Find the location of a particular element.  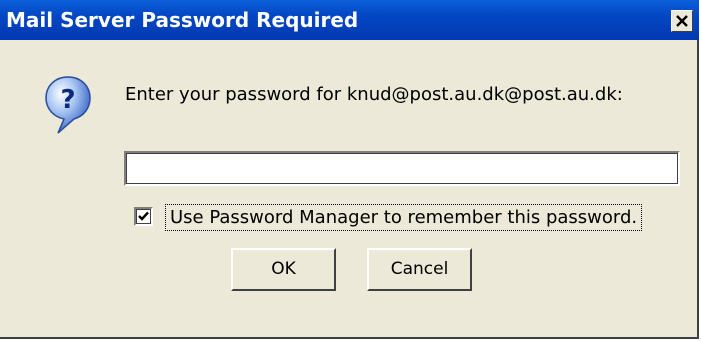

password-input is located at coordinates (402, 168).